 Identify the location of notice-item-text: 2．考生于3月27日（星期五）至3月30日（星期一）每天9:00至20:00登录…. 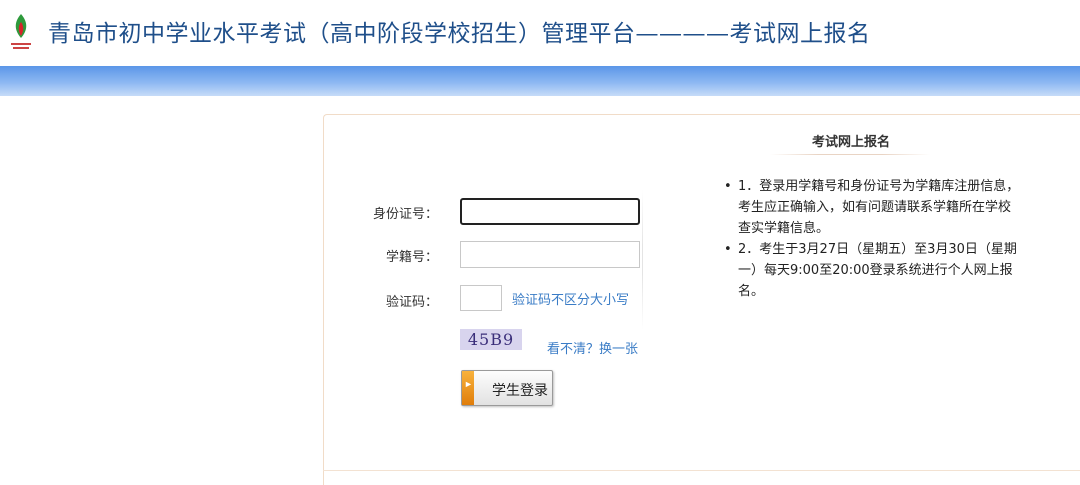
(877, 270).